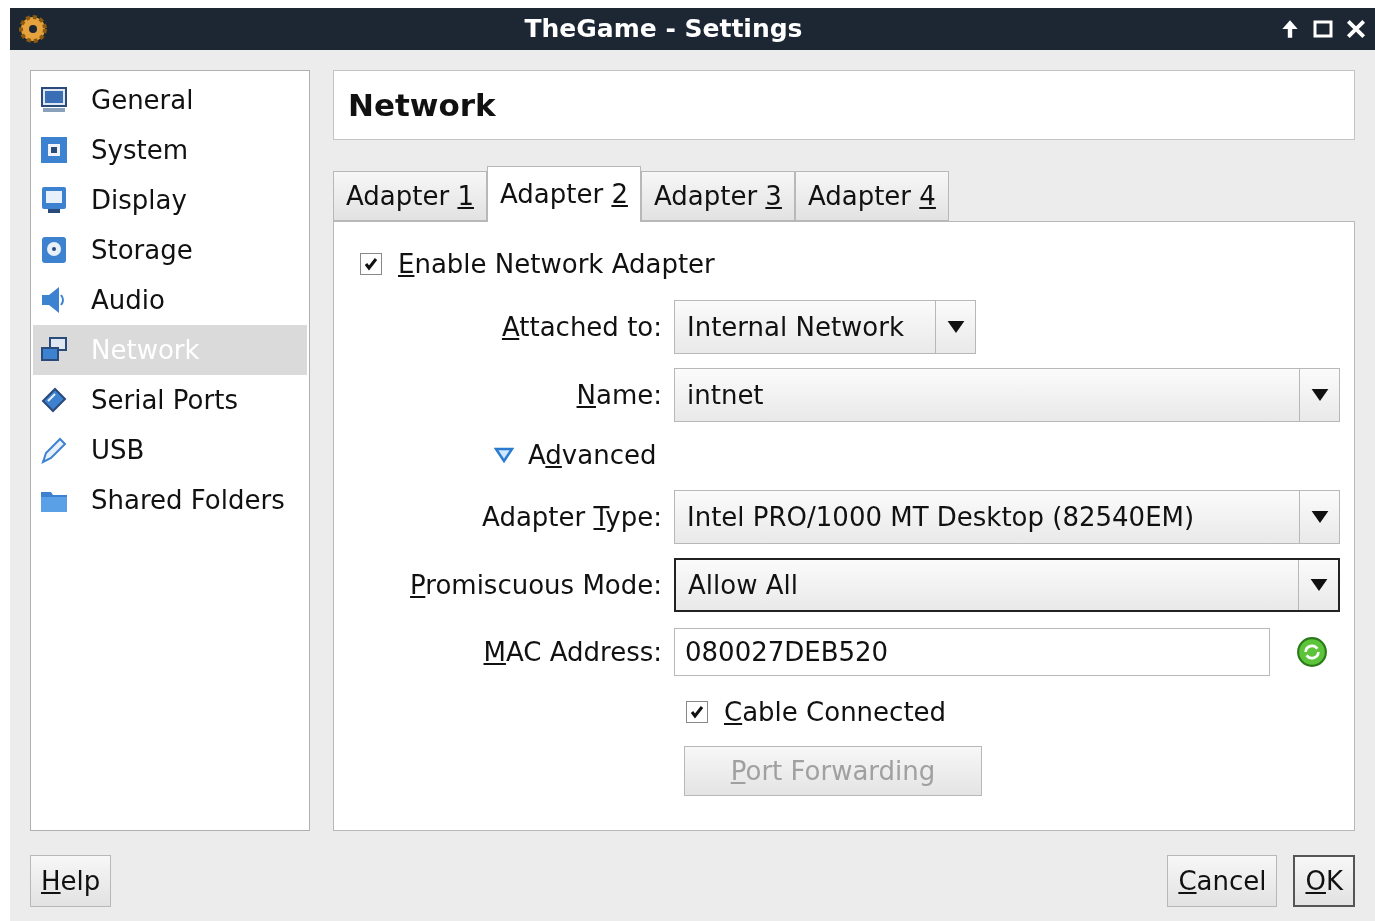 This screenshot has width=1375, height=921. Describe the element at coordinates (1007, 517) in the screenshot. I see `adapter-type-dropdown: Intel PRO/1000 MT Desktop (82540EM)` at that location.